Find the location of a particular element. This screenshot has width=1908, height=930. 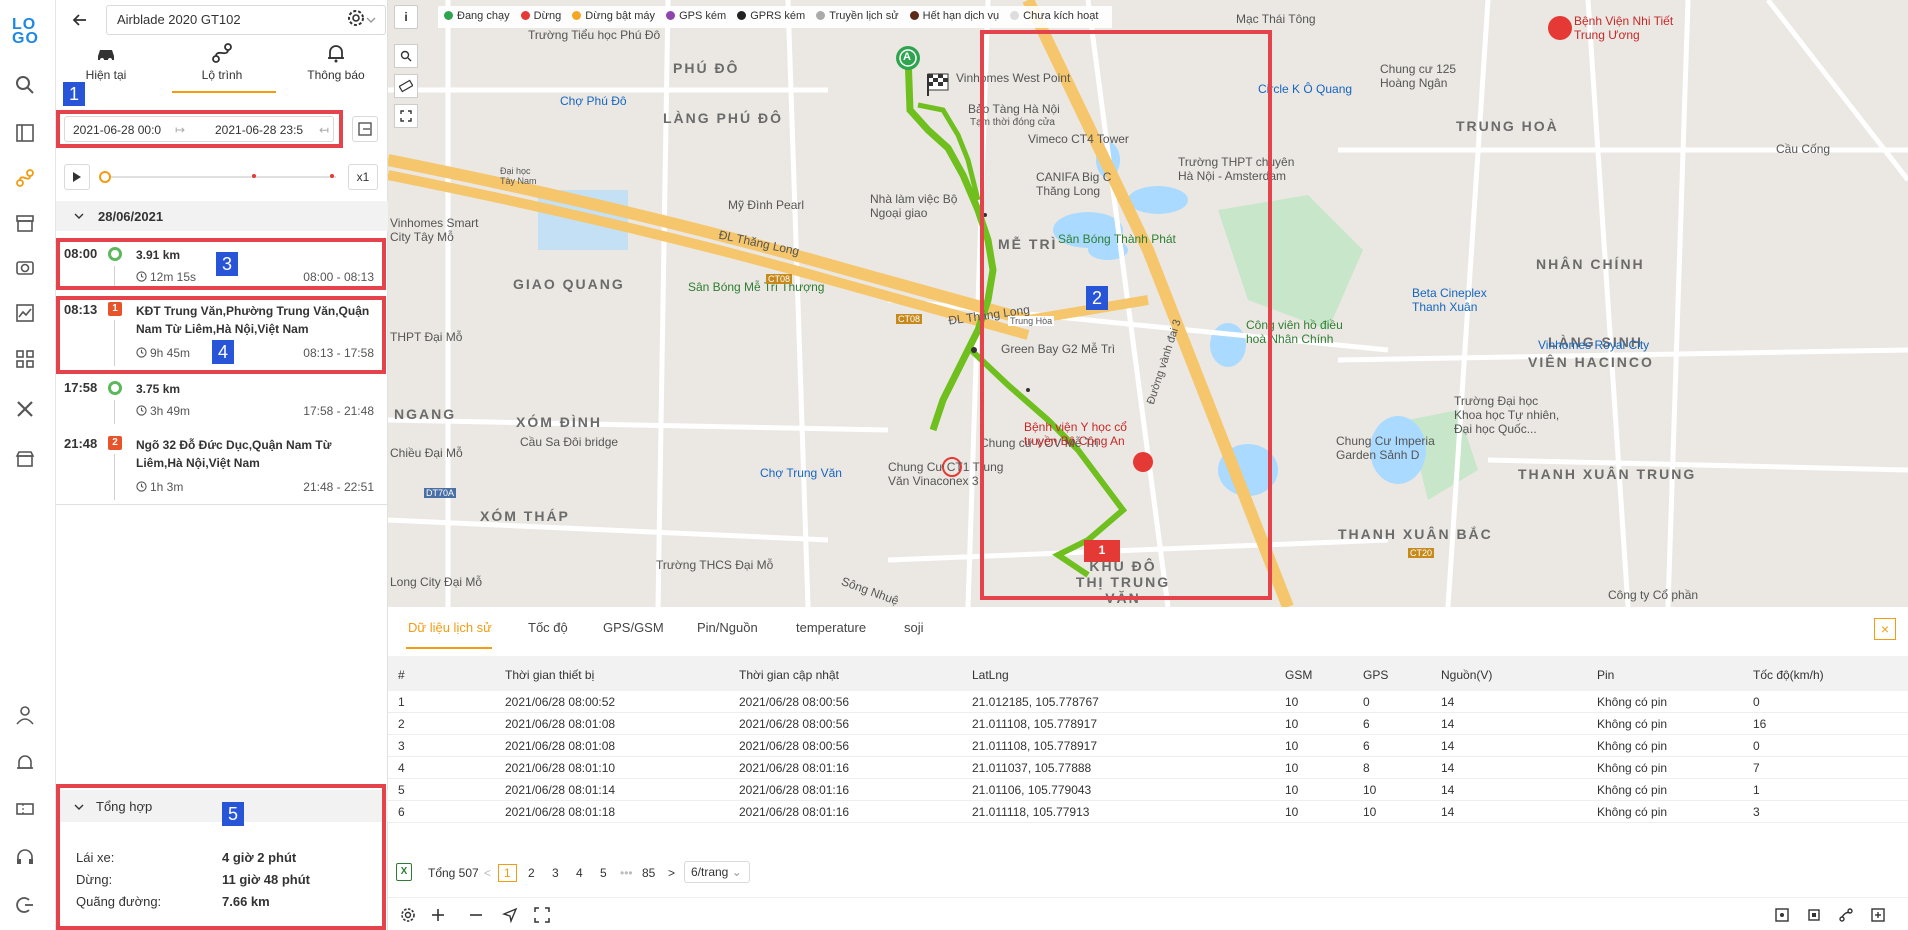

store-icon is located at coordinates (25, 459).